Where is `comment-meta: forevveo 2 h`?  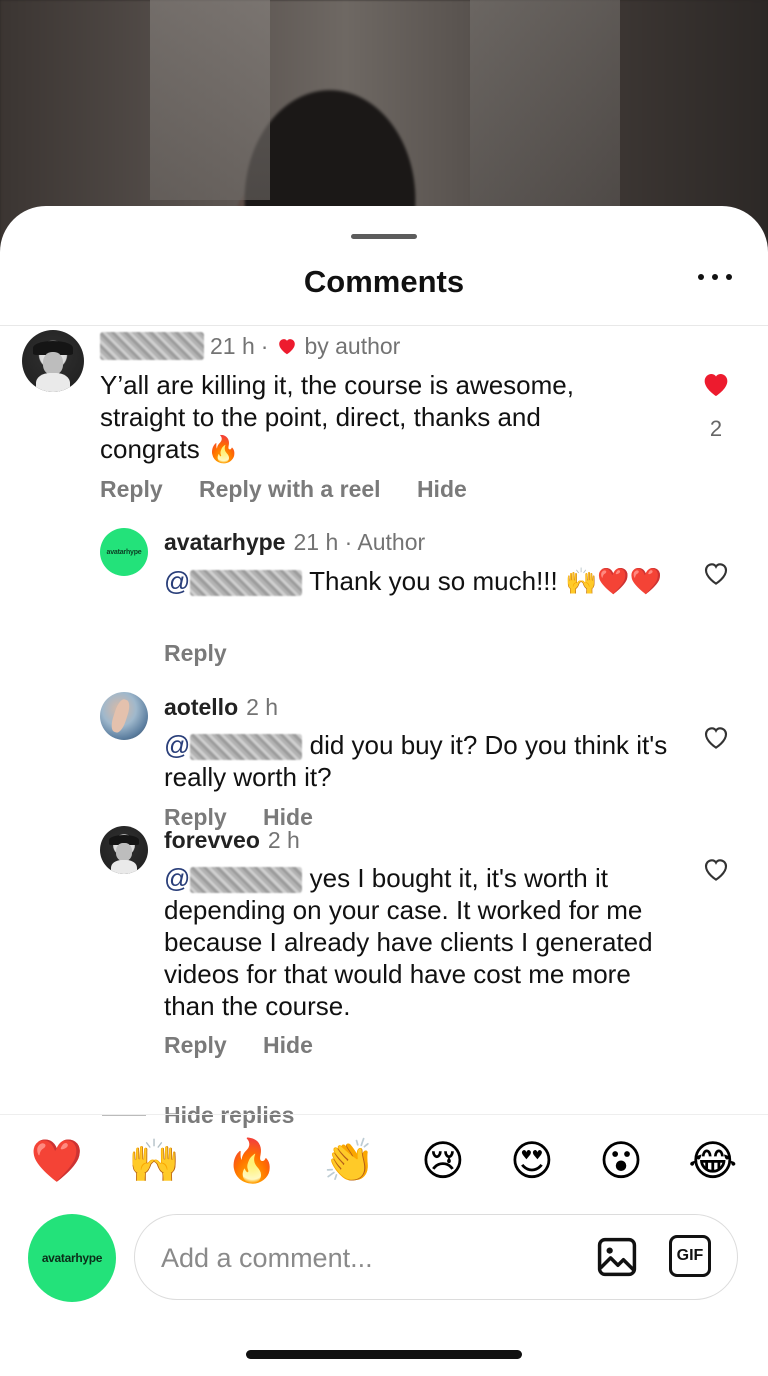 comment-meta: forevveo 2 h is located at coordinates (232, 840).